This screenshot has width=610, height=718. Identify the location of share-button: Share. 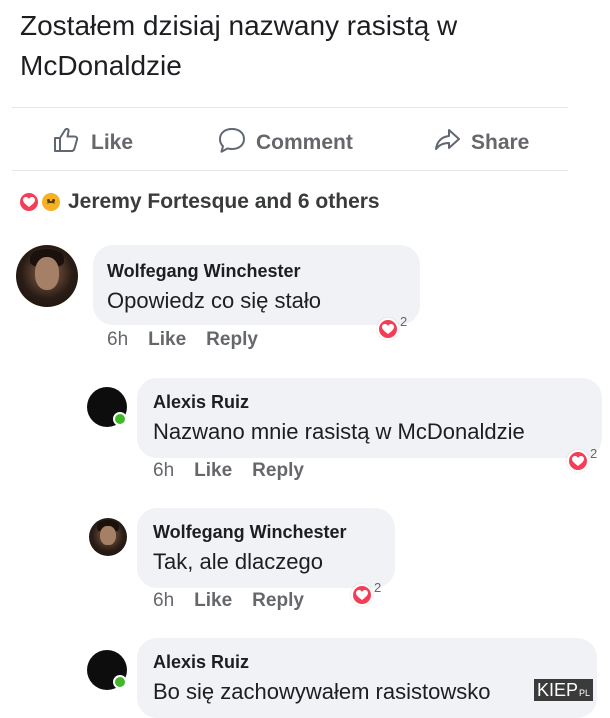
(480, 143).